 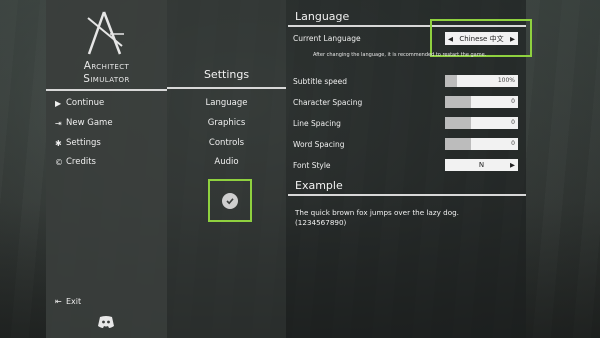 What do you see at coordinates (513, 101) in the screenshot?
I see `character-spacing-value: 0` at bounding box center [513, 101].